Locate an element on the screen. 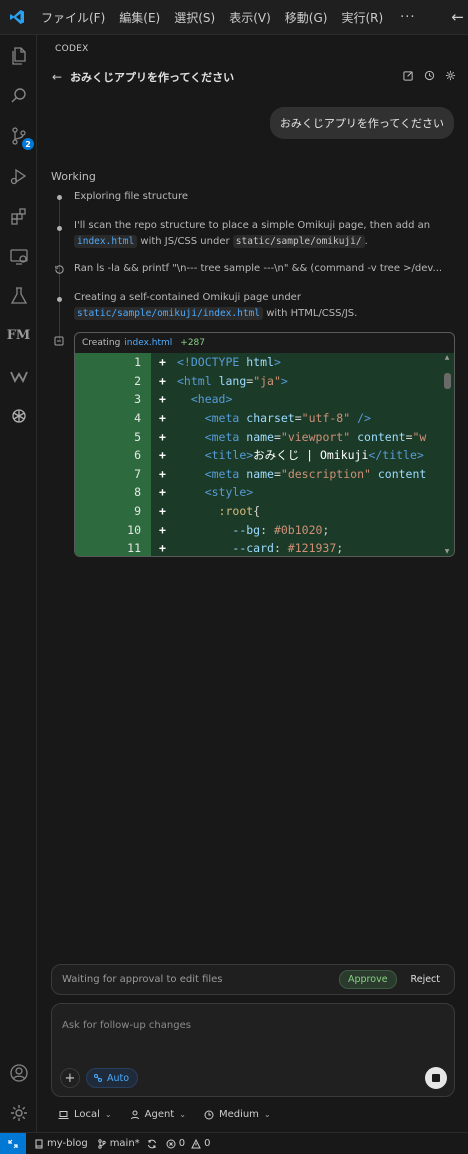 The width and height of the screenshot is (468, 1154). file-chip-index-html: index.html is located at coordinates (106, 241).